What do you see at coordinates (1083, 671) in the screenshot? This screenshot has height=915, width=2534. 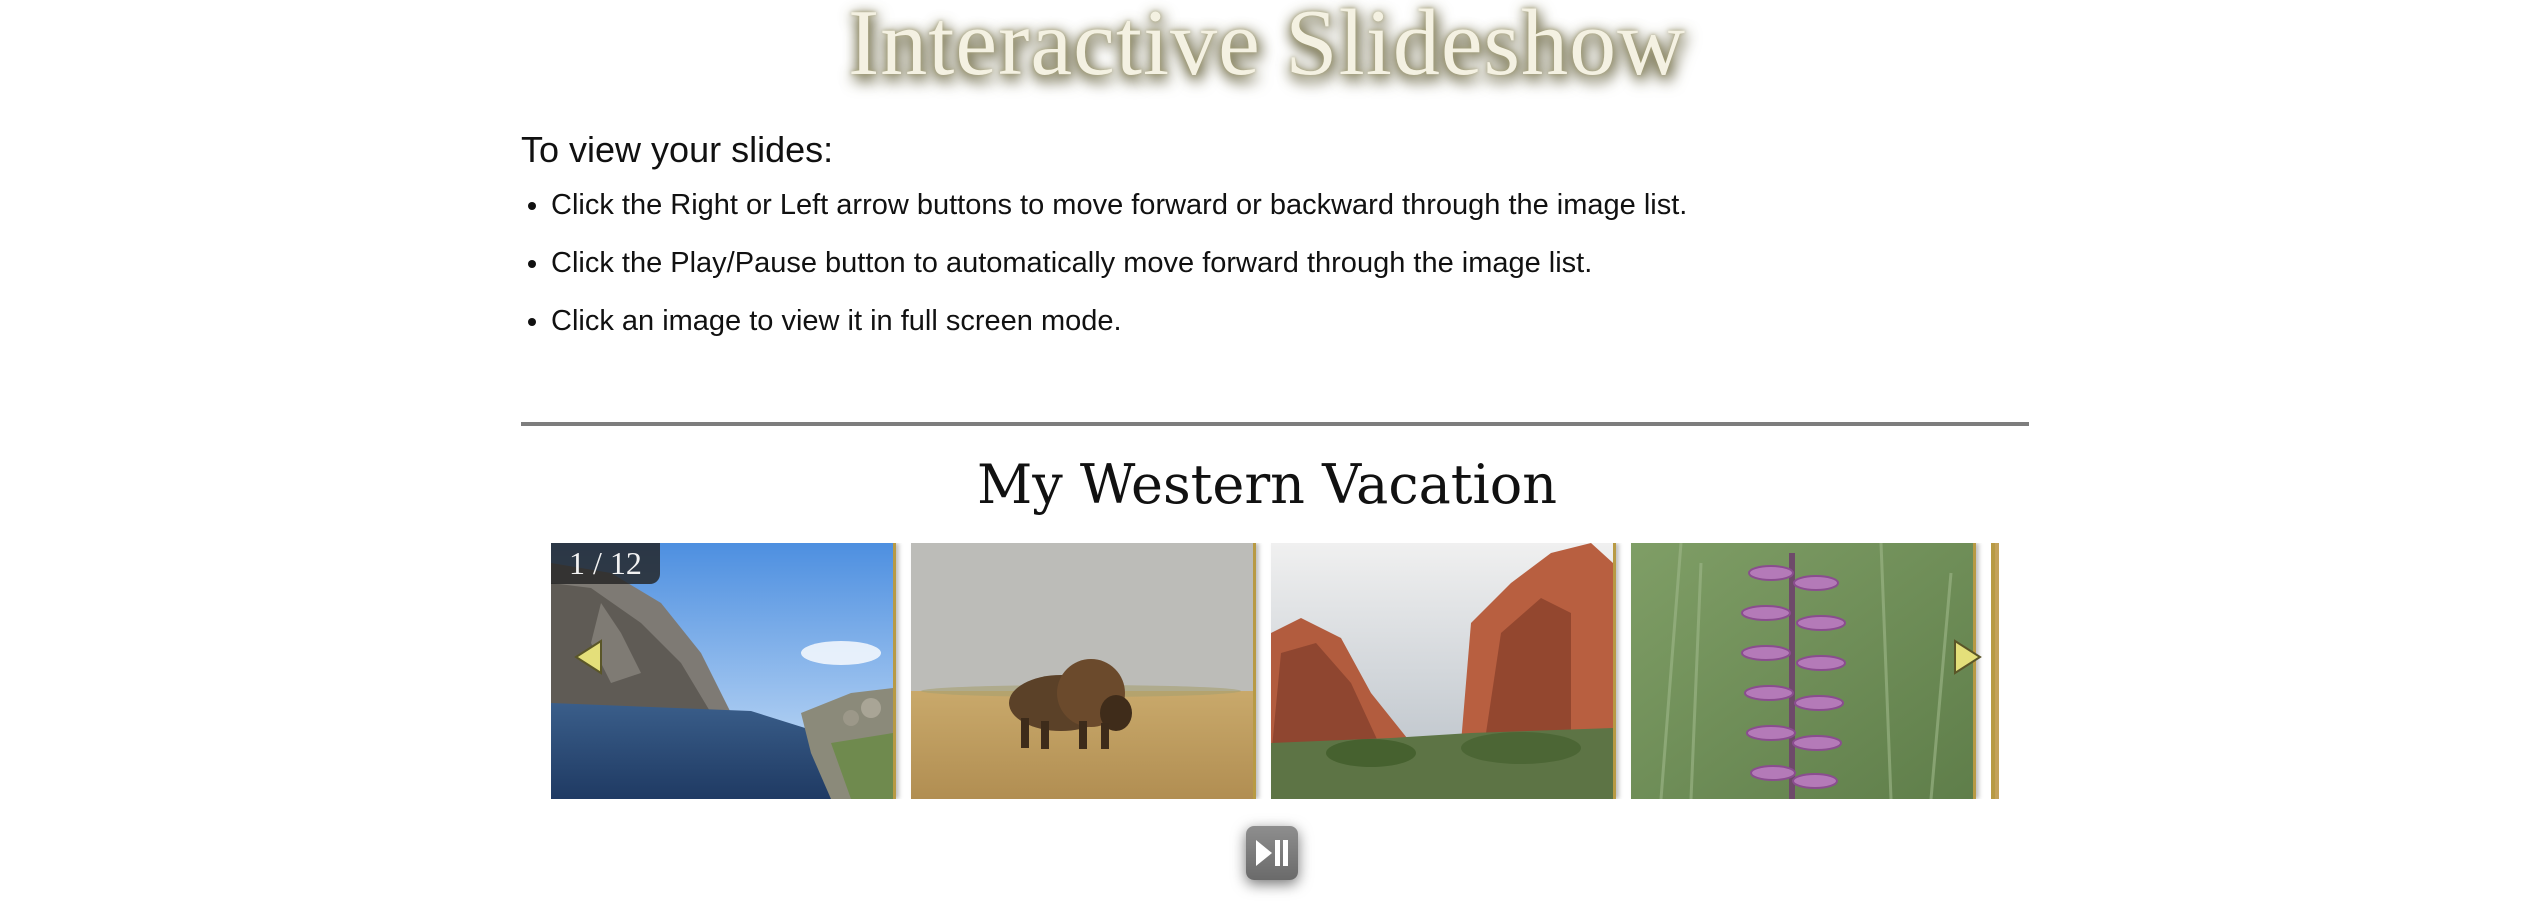 I see `slide-image-bison` at bounding box center [1083, 671].